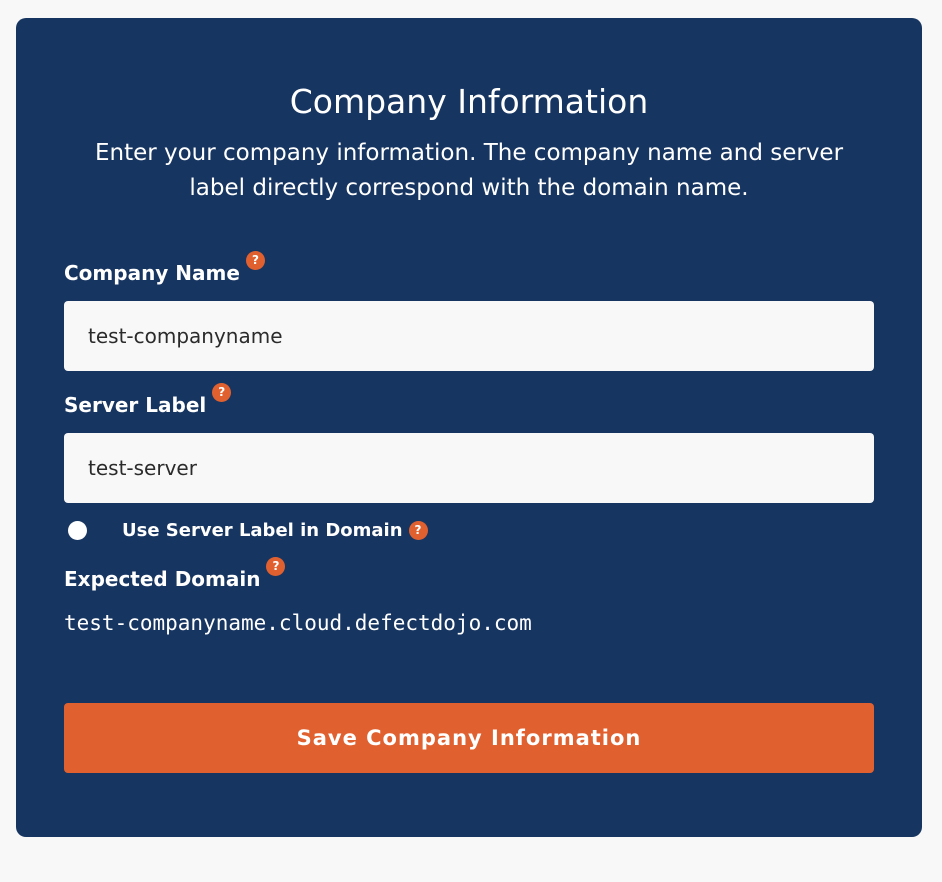 Image resolution: width=942 pixels, height=882 pixels. I want to click on expected-domain-value: test-companyname.cloud.defectdojo.com, so click(298, 623).